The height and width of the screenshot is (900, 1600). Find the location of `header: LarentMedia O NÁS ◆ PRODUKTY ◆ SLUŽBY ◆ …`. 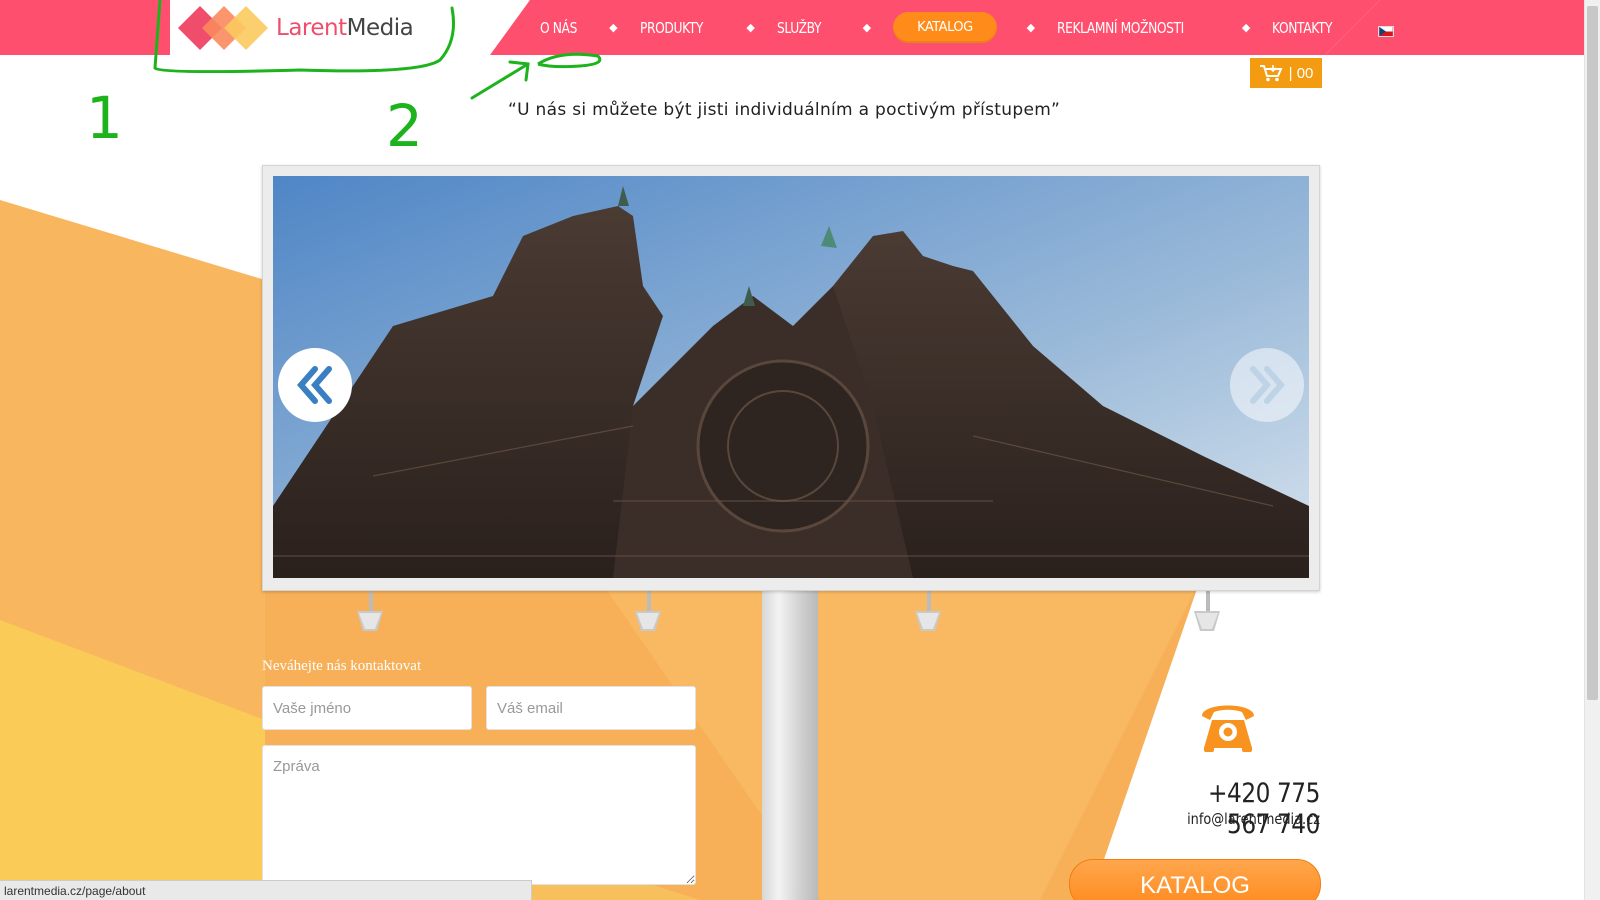

header: LarentMedia O NÁS ◆ PRODUKTY ◆ SLUŽBY ◆ … is located at coordinates (800, 27).